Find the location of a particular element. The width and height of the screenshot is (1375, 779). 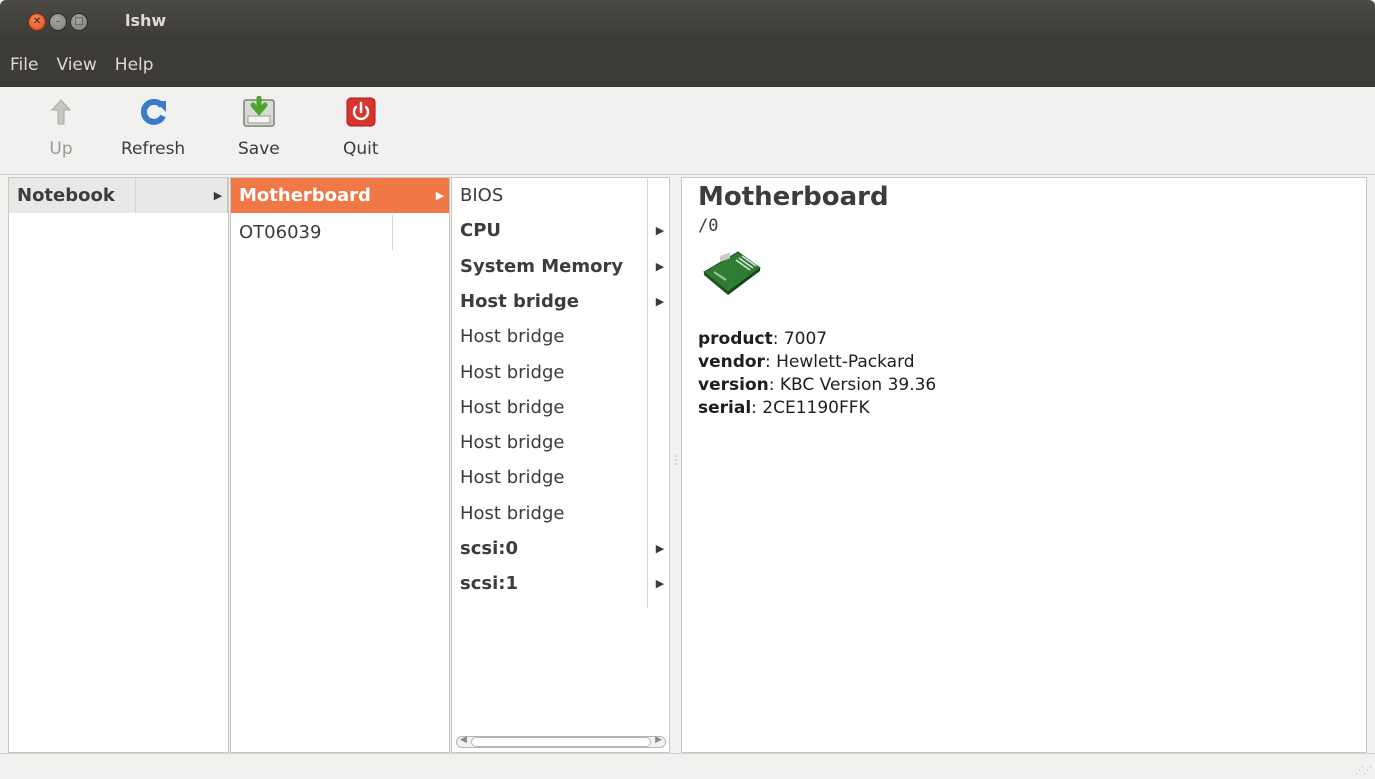

scroll-left-icon: ◀ is located at coordinates (463, 740).